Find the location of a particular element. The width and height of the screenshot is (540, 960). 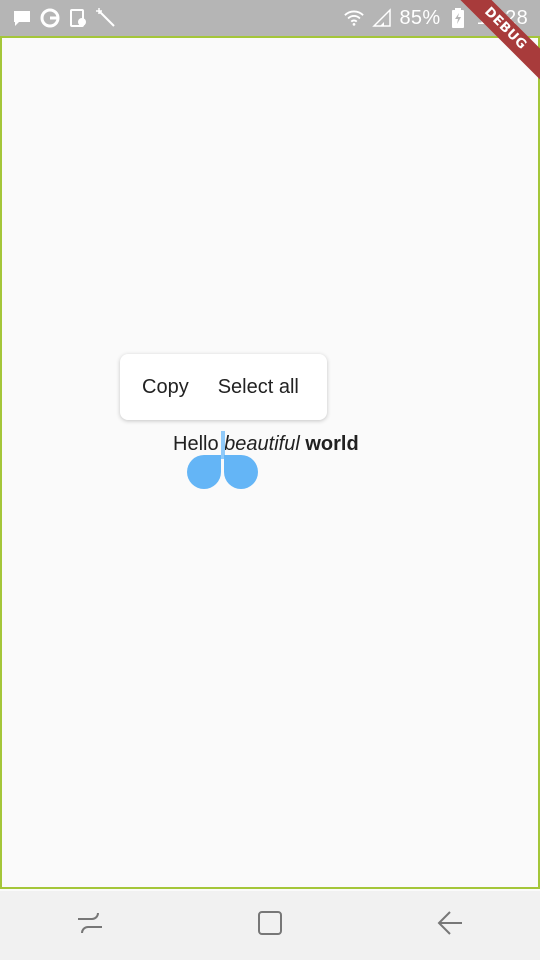

recents-button is located at coordinates (90, 926).